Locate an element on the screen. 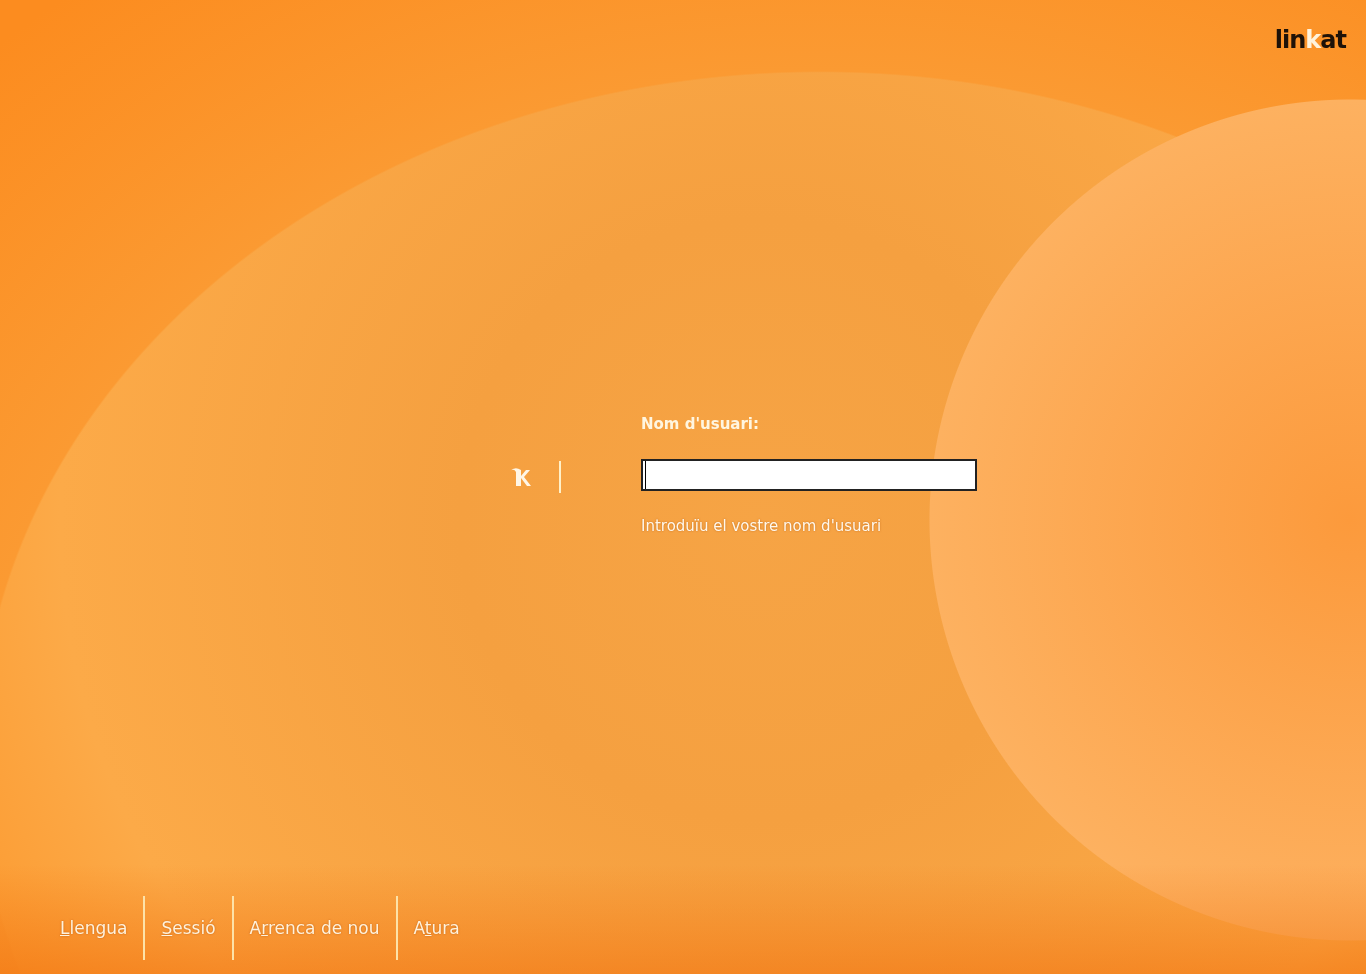 This screenshot has width=1366, height=974. username-label: Nom d'usuari: is located at coordinates (700, 424).